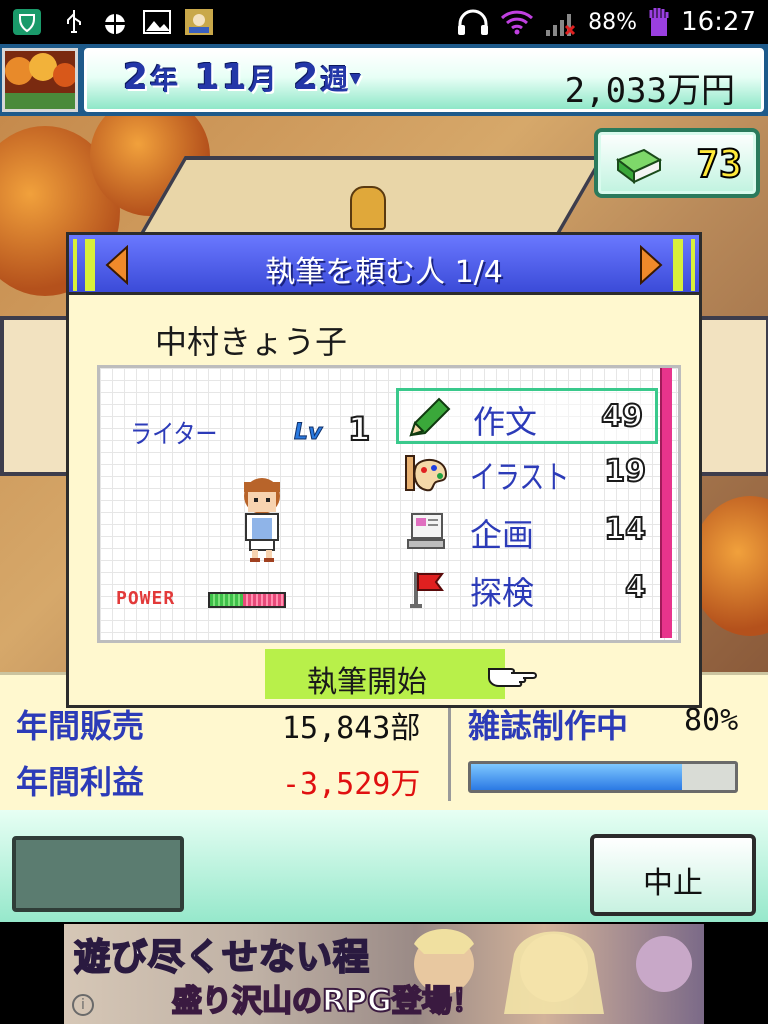 Image resolution: width=768 pixels, height=1024 pixels. I want to click on no-signal-icon, so click(561, 25).